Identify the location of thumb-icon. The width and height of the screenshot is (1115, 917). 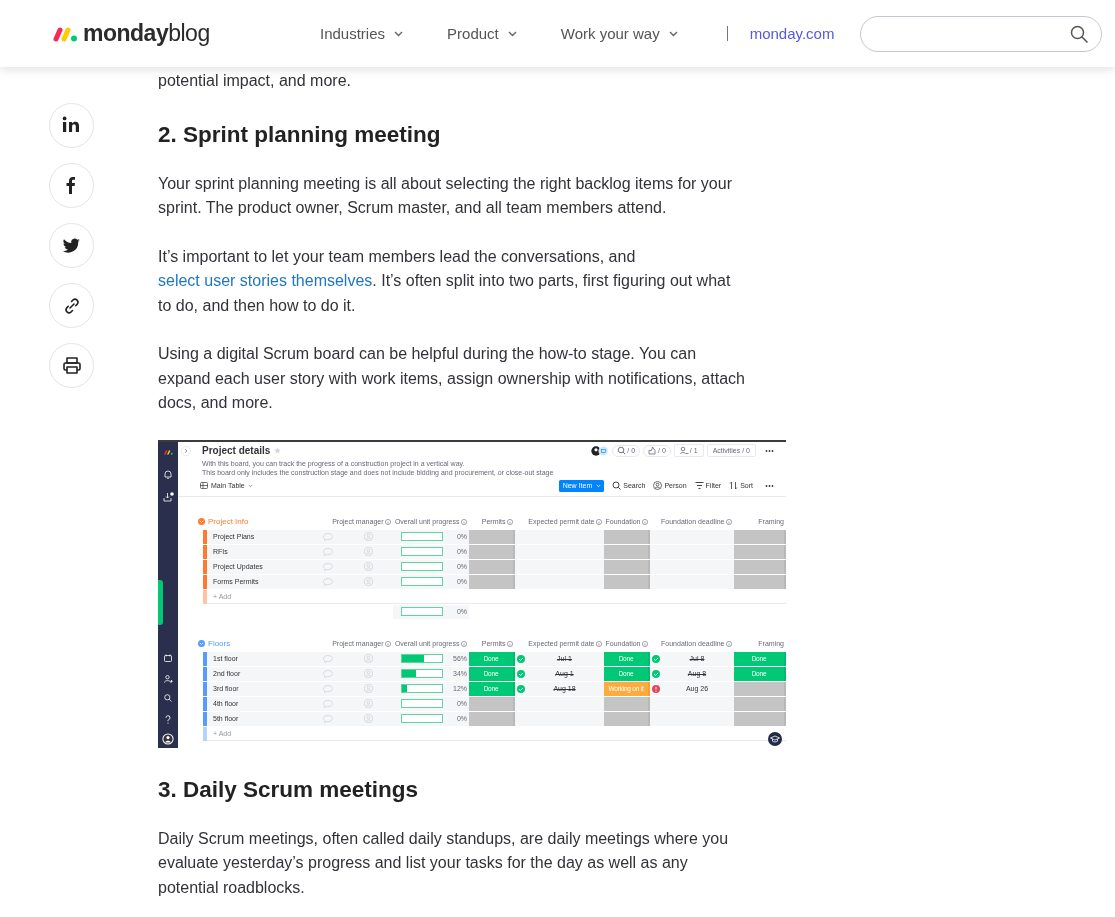
(653, 450).